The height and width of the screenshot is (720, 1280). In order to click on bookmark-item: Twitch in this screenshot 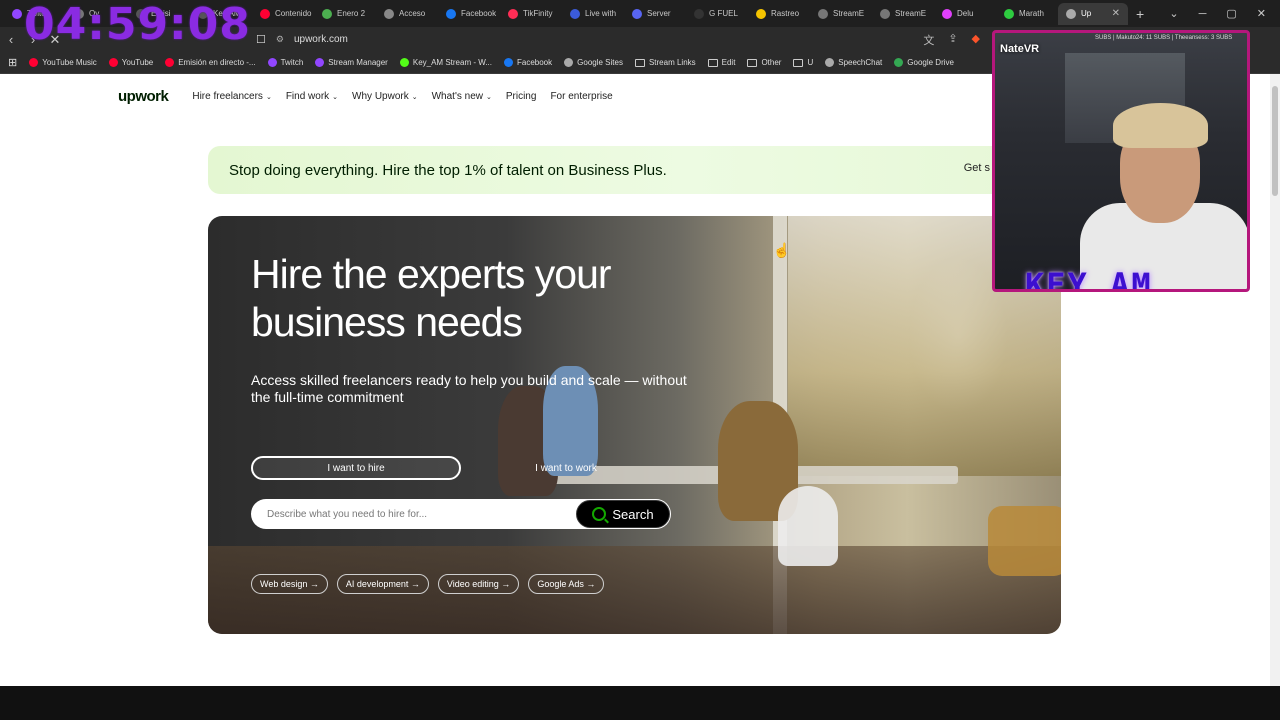, I will do `click(285, 62)`.